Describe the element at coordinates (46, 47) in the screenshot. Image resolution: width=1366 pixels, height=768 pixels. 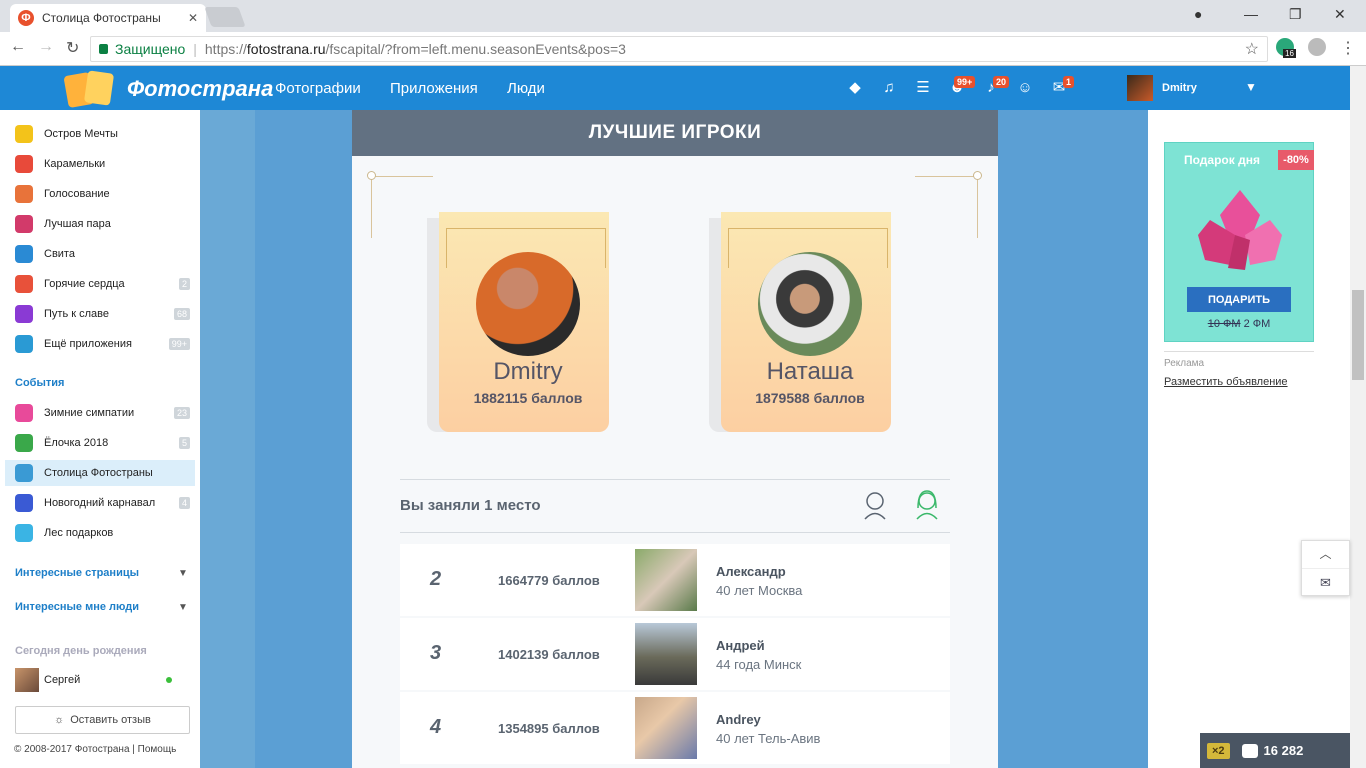
I see `forward-icon: →` at that location.